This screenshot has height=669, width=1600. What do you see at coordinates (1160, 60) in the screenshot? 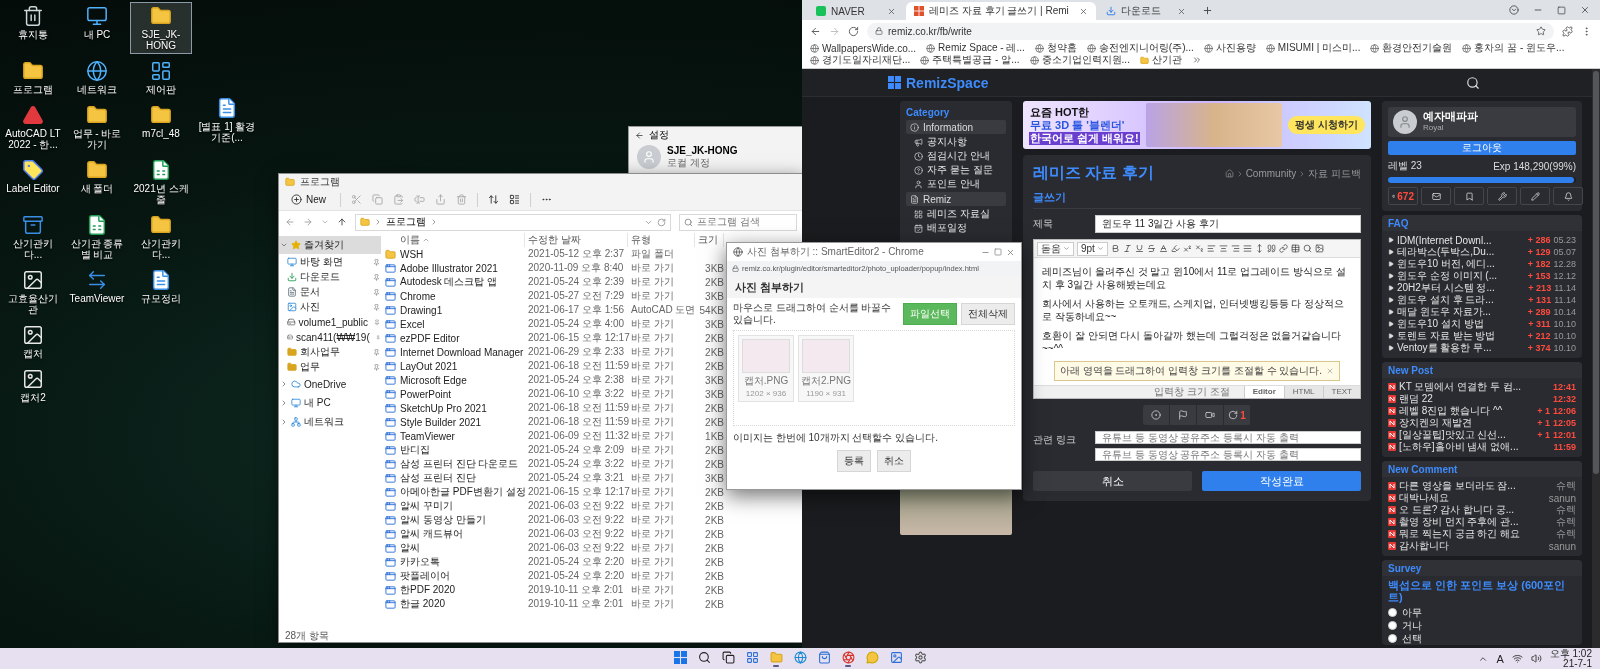
I see `bookmark: 산기관` at bounding box center [1160, 60].